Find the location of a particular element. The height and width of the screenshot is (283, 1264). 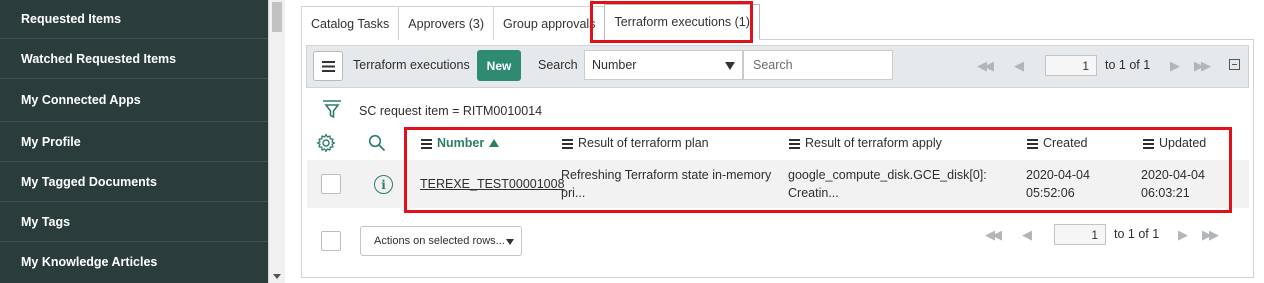

column-header-apply: Result of terraform apply is located at coordinates (865, 143).